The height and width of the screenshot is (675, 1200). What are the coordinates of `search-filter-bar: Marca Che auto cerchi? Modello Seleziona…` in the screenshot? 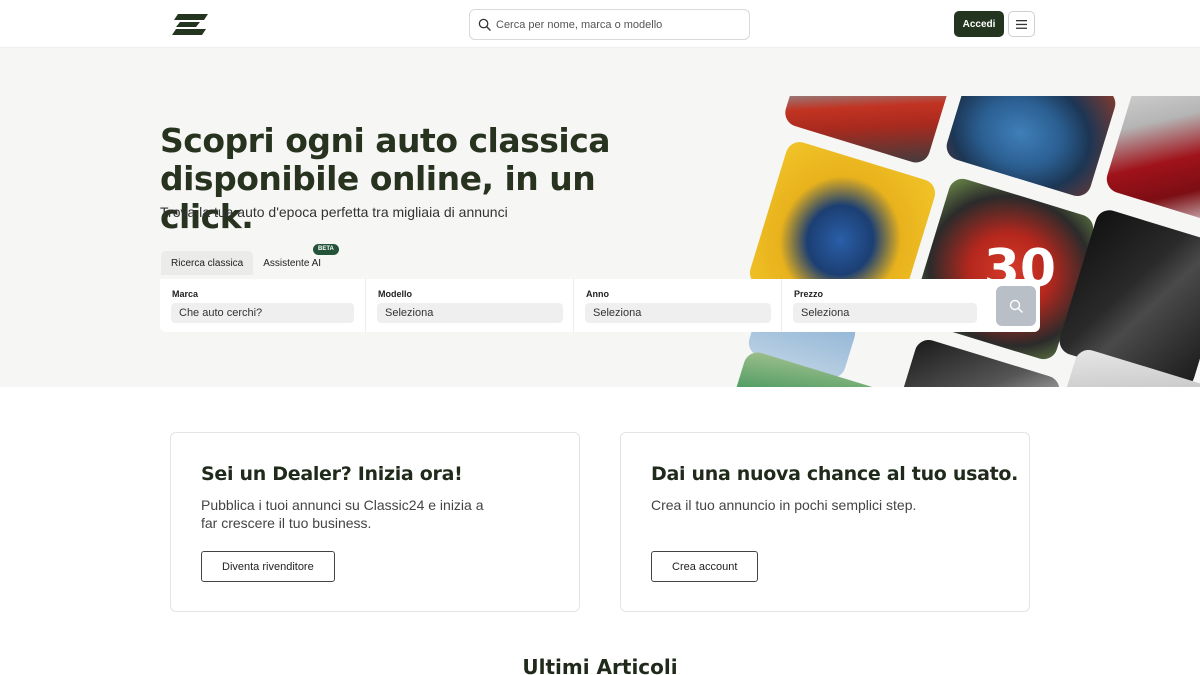 It's located at (600, 305).